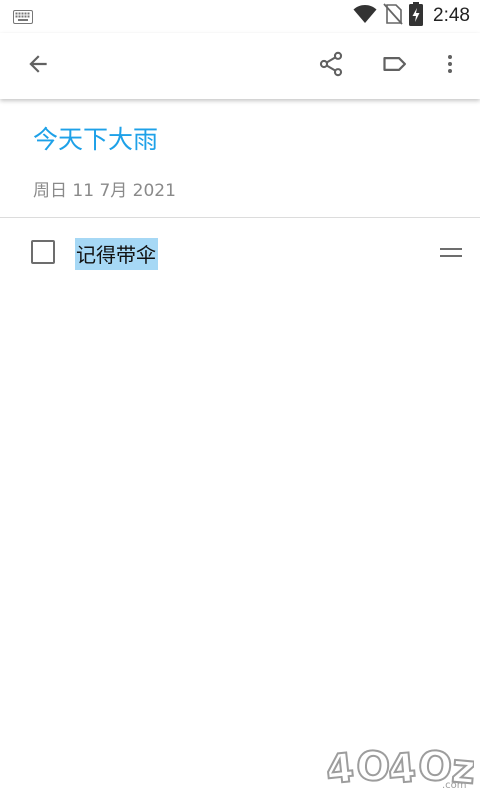 Image resolution: width=480 pixels, height=800 pixels. I want to click on svg-text: .com, so click(454, 785).